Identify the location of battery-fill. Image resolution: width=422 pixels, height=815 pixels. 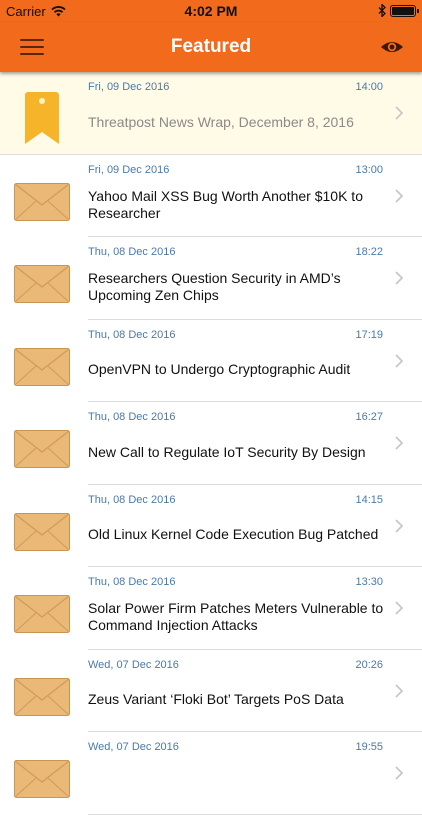
(403, 10).